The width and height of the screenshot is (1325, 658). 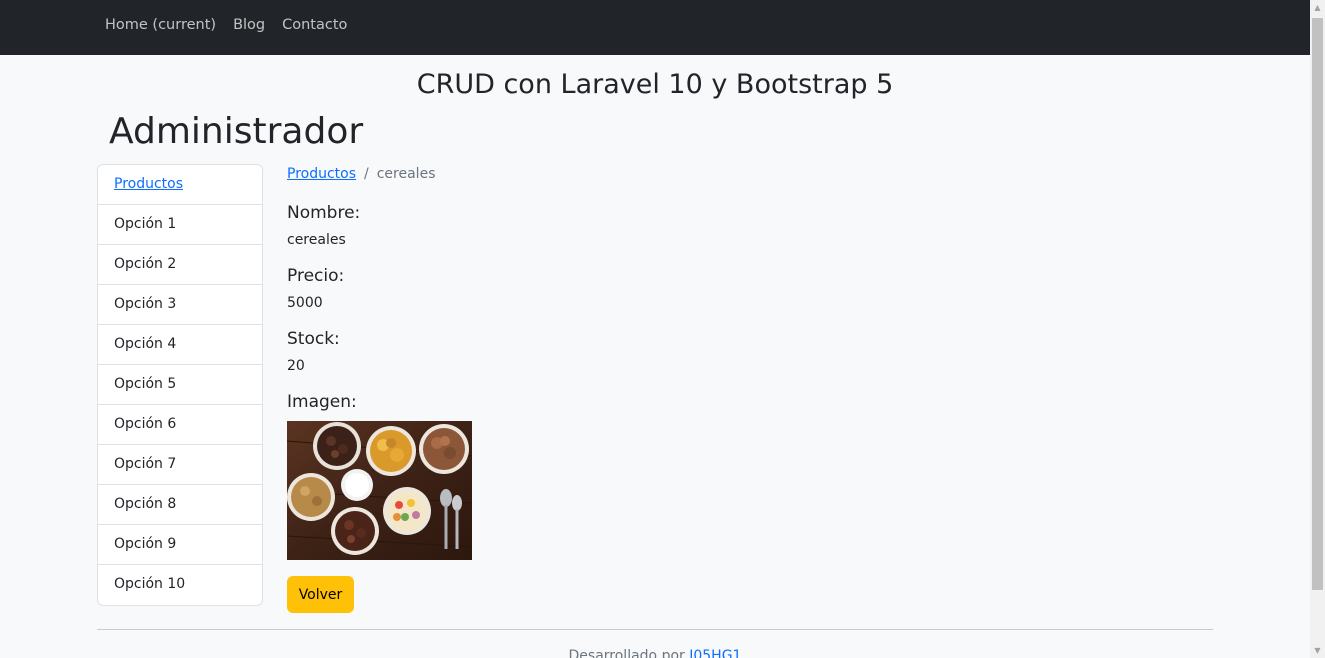 I want to click on sidebar-item-opcion-5: Opción 5, so click(x=180, y=385).